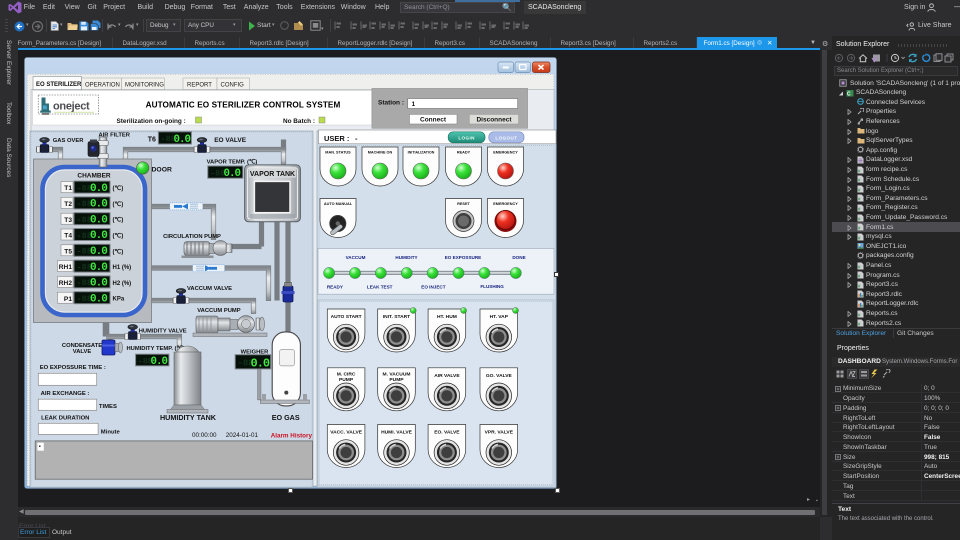 The width and height of the screenshot is (960, 540). I want to click on svg-text: M. VACUUM, so click(397, 374).